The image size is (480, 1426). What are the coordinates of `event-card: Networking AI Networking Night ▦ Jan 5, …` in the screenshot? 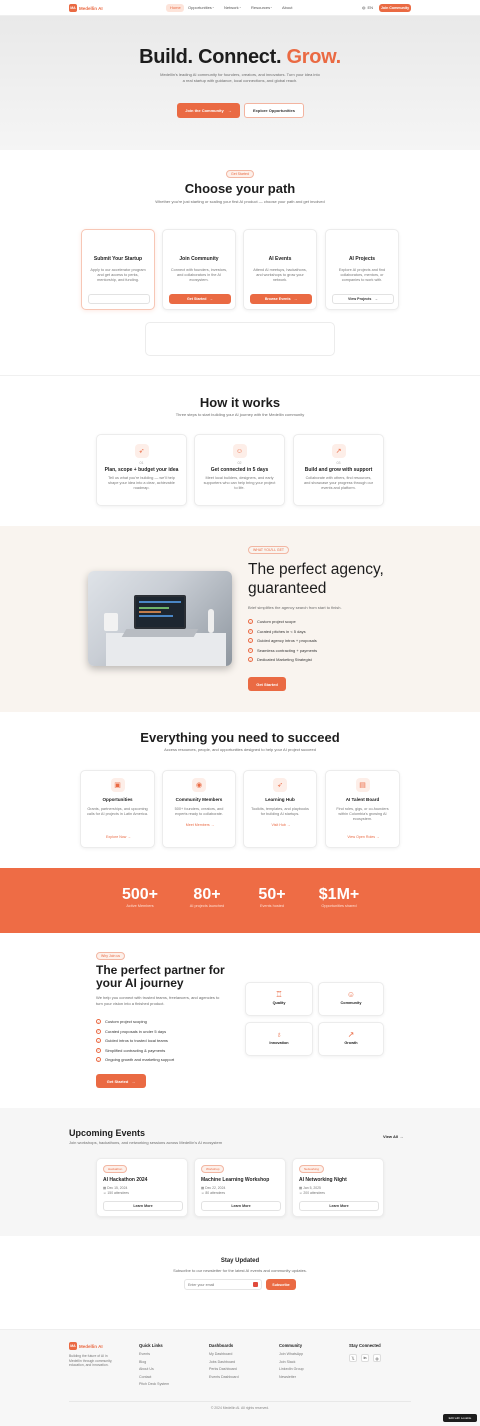 It's located at (338, 1187).